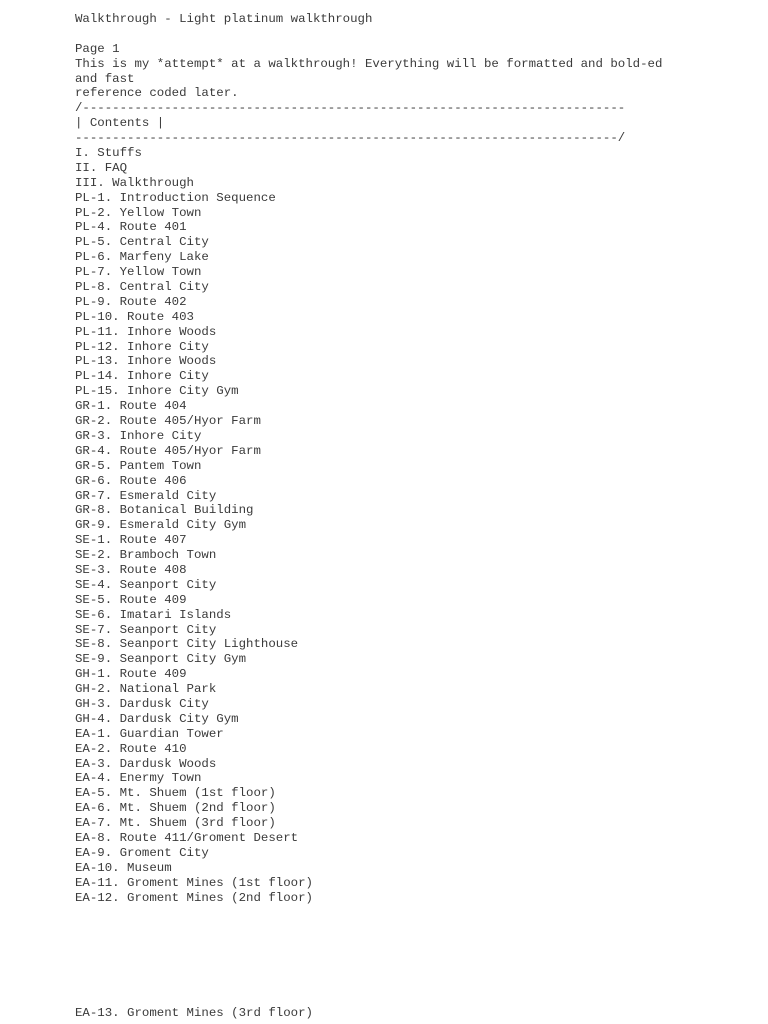  What do you see at coordinates (123, 867) in the screenshot?
I see `contents-item: EA-10. Museum` at bounding box center [123, 867].